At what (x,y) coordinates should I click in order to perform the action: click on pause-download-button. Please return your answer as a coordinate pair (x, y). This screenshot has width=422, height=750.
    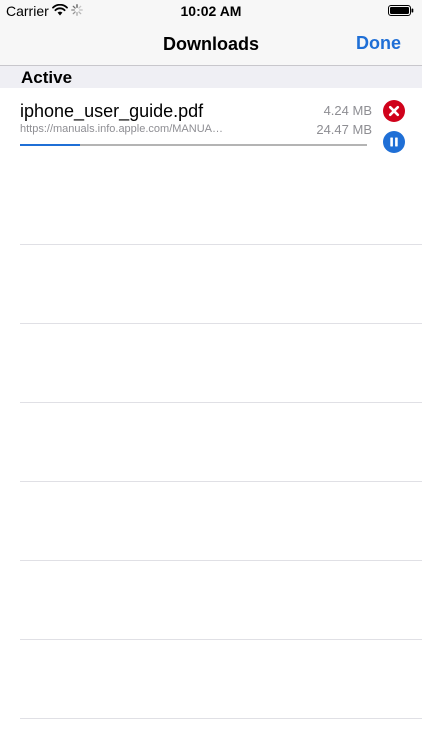
    Looking at the image, I should click on (394, 142).